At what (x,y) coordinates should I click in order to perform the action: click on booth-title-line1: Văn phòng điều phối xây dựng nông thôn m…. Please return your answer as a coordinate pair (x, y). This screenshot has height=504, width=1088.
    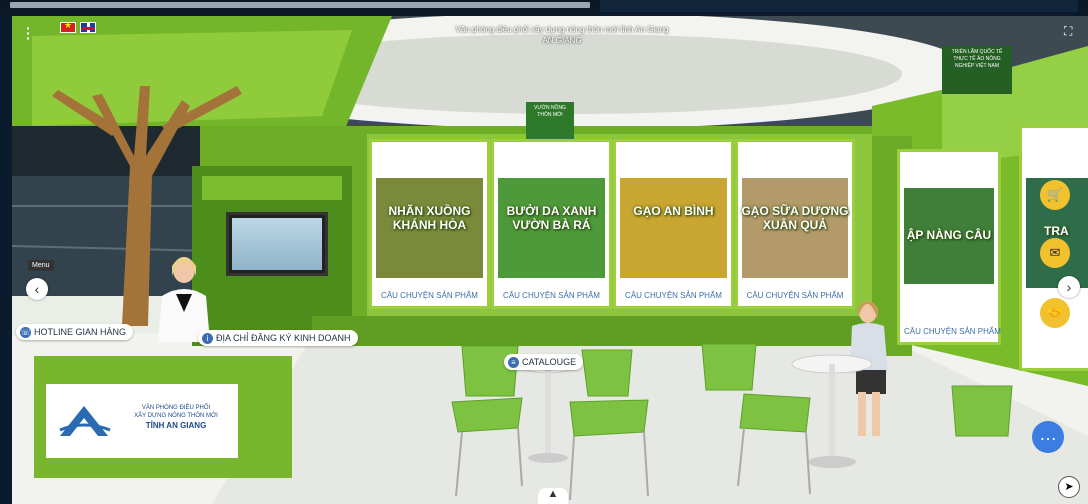
    Looking at the image, I should click on (562, 29).